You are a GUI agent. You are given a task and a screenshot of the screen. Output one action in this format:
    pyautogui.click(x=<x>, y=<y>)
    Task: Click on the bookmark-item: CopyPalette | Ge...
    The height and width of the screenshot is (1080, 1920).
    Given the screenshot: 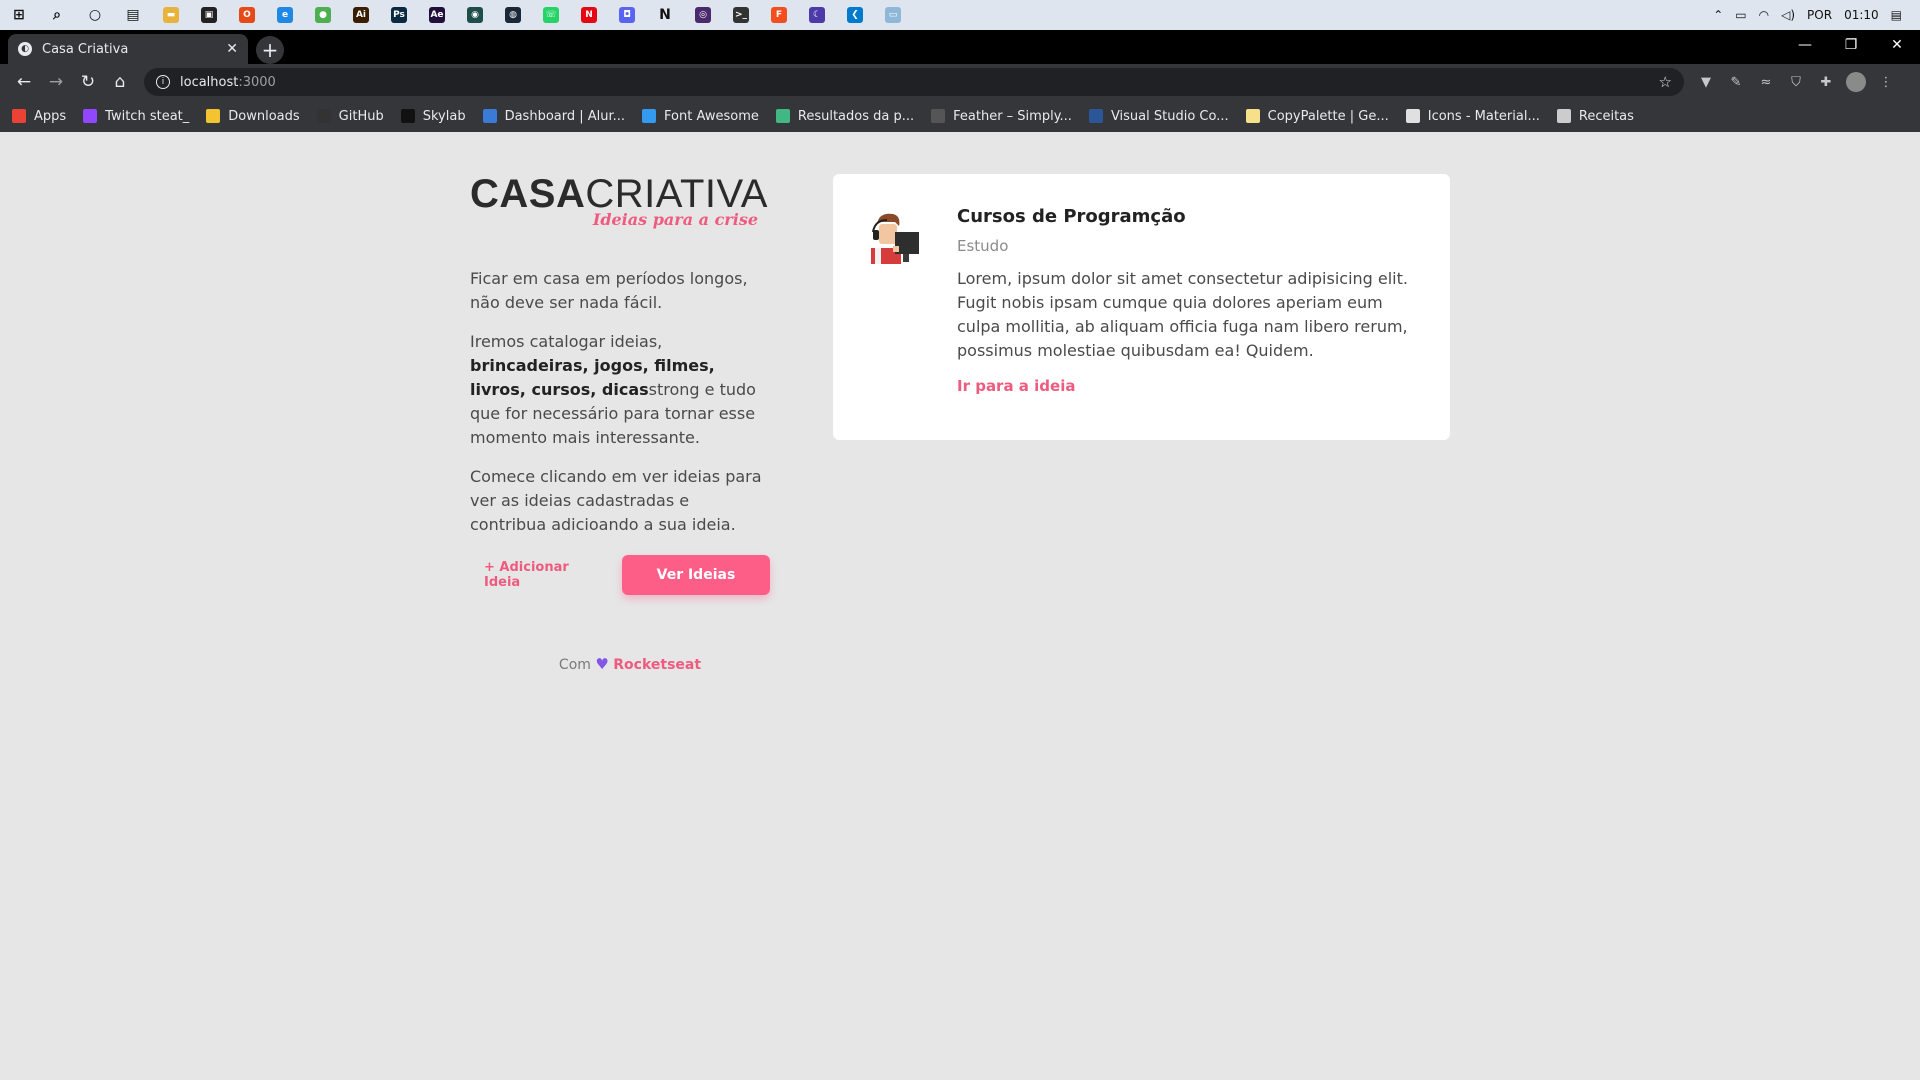 What is the action you would take?
    pyautogui.click(x=1317, y=116)
    